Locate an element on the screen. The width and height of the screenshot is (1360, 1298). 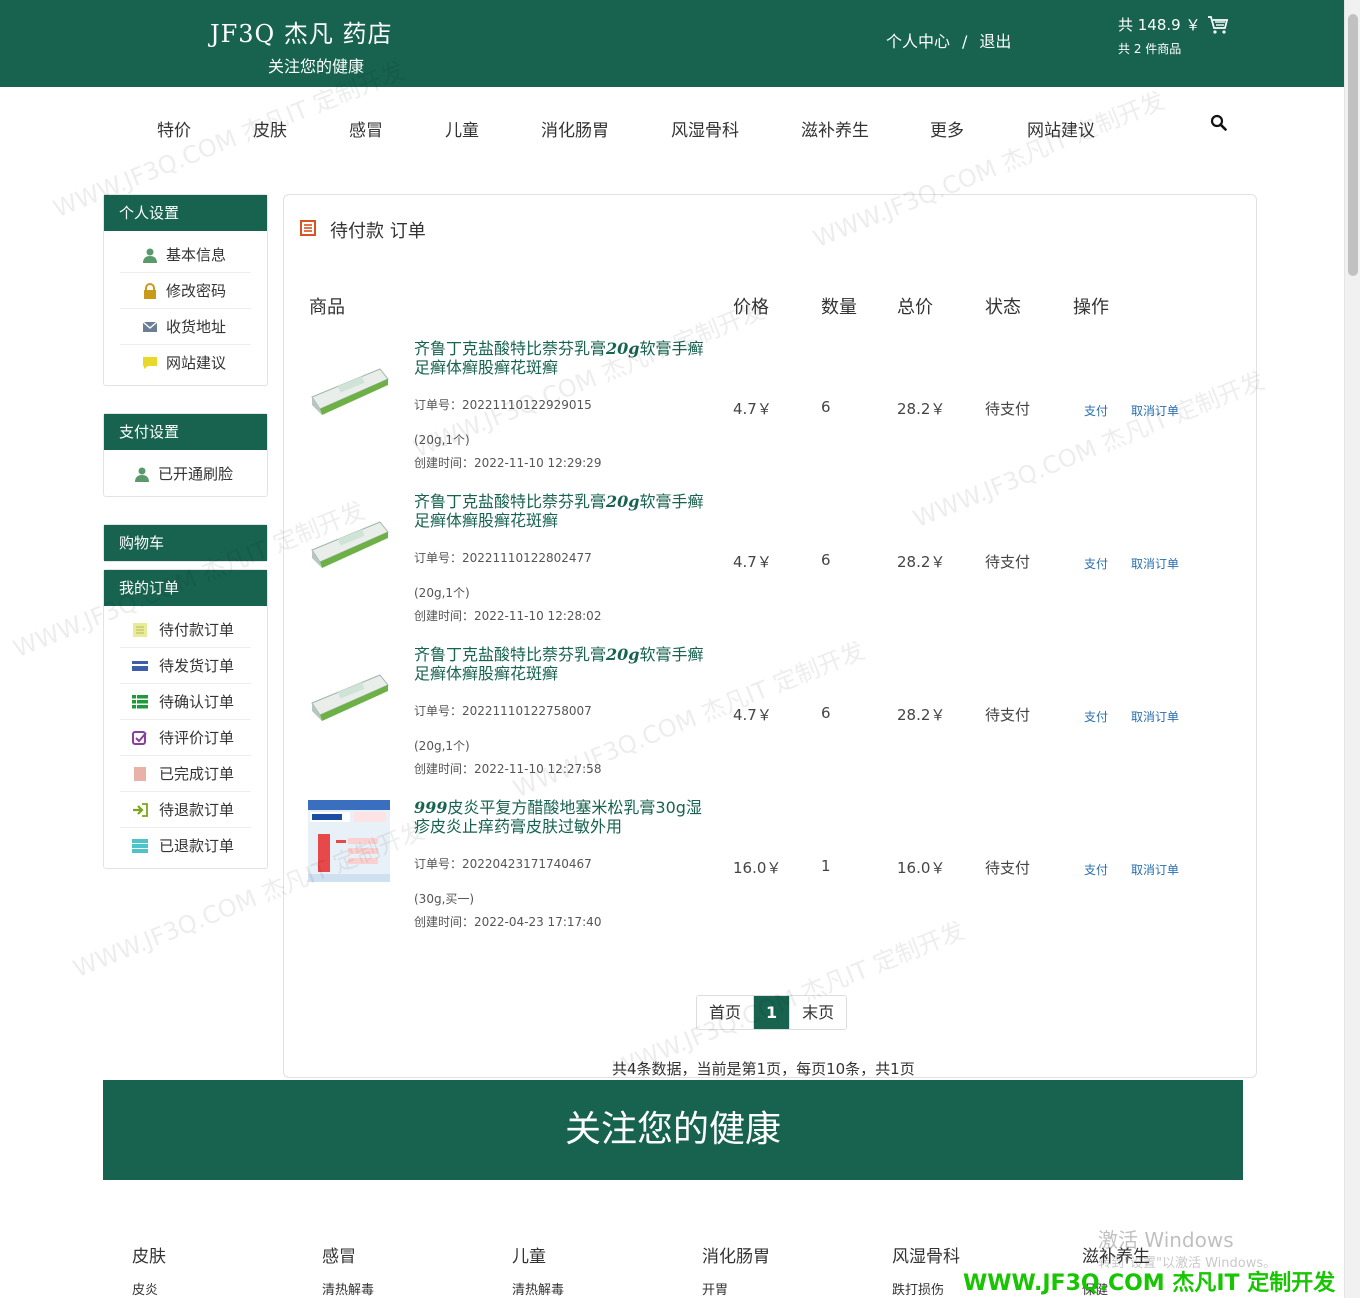
column-header-product: 商品 is located at coordinates (327, 307).